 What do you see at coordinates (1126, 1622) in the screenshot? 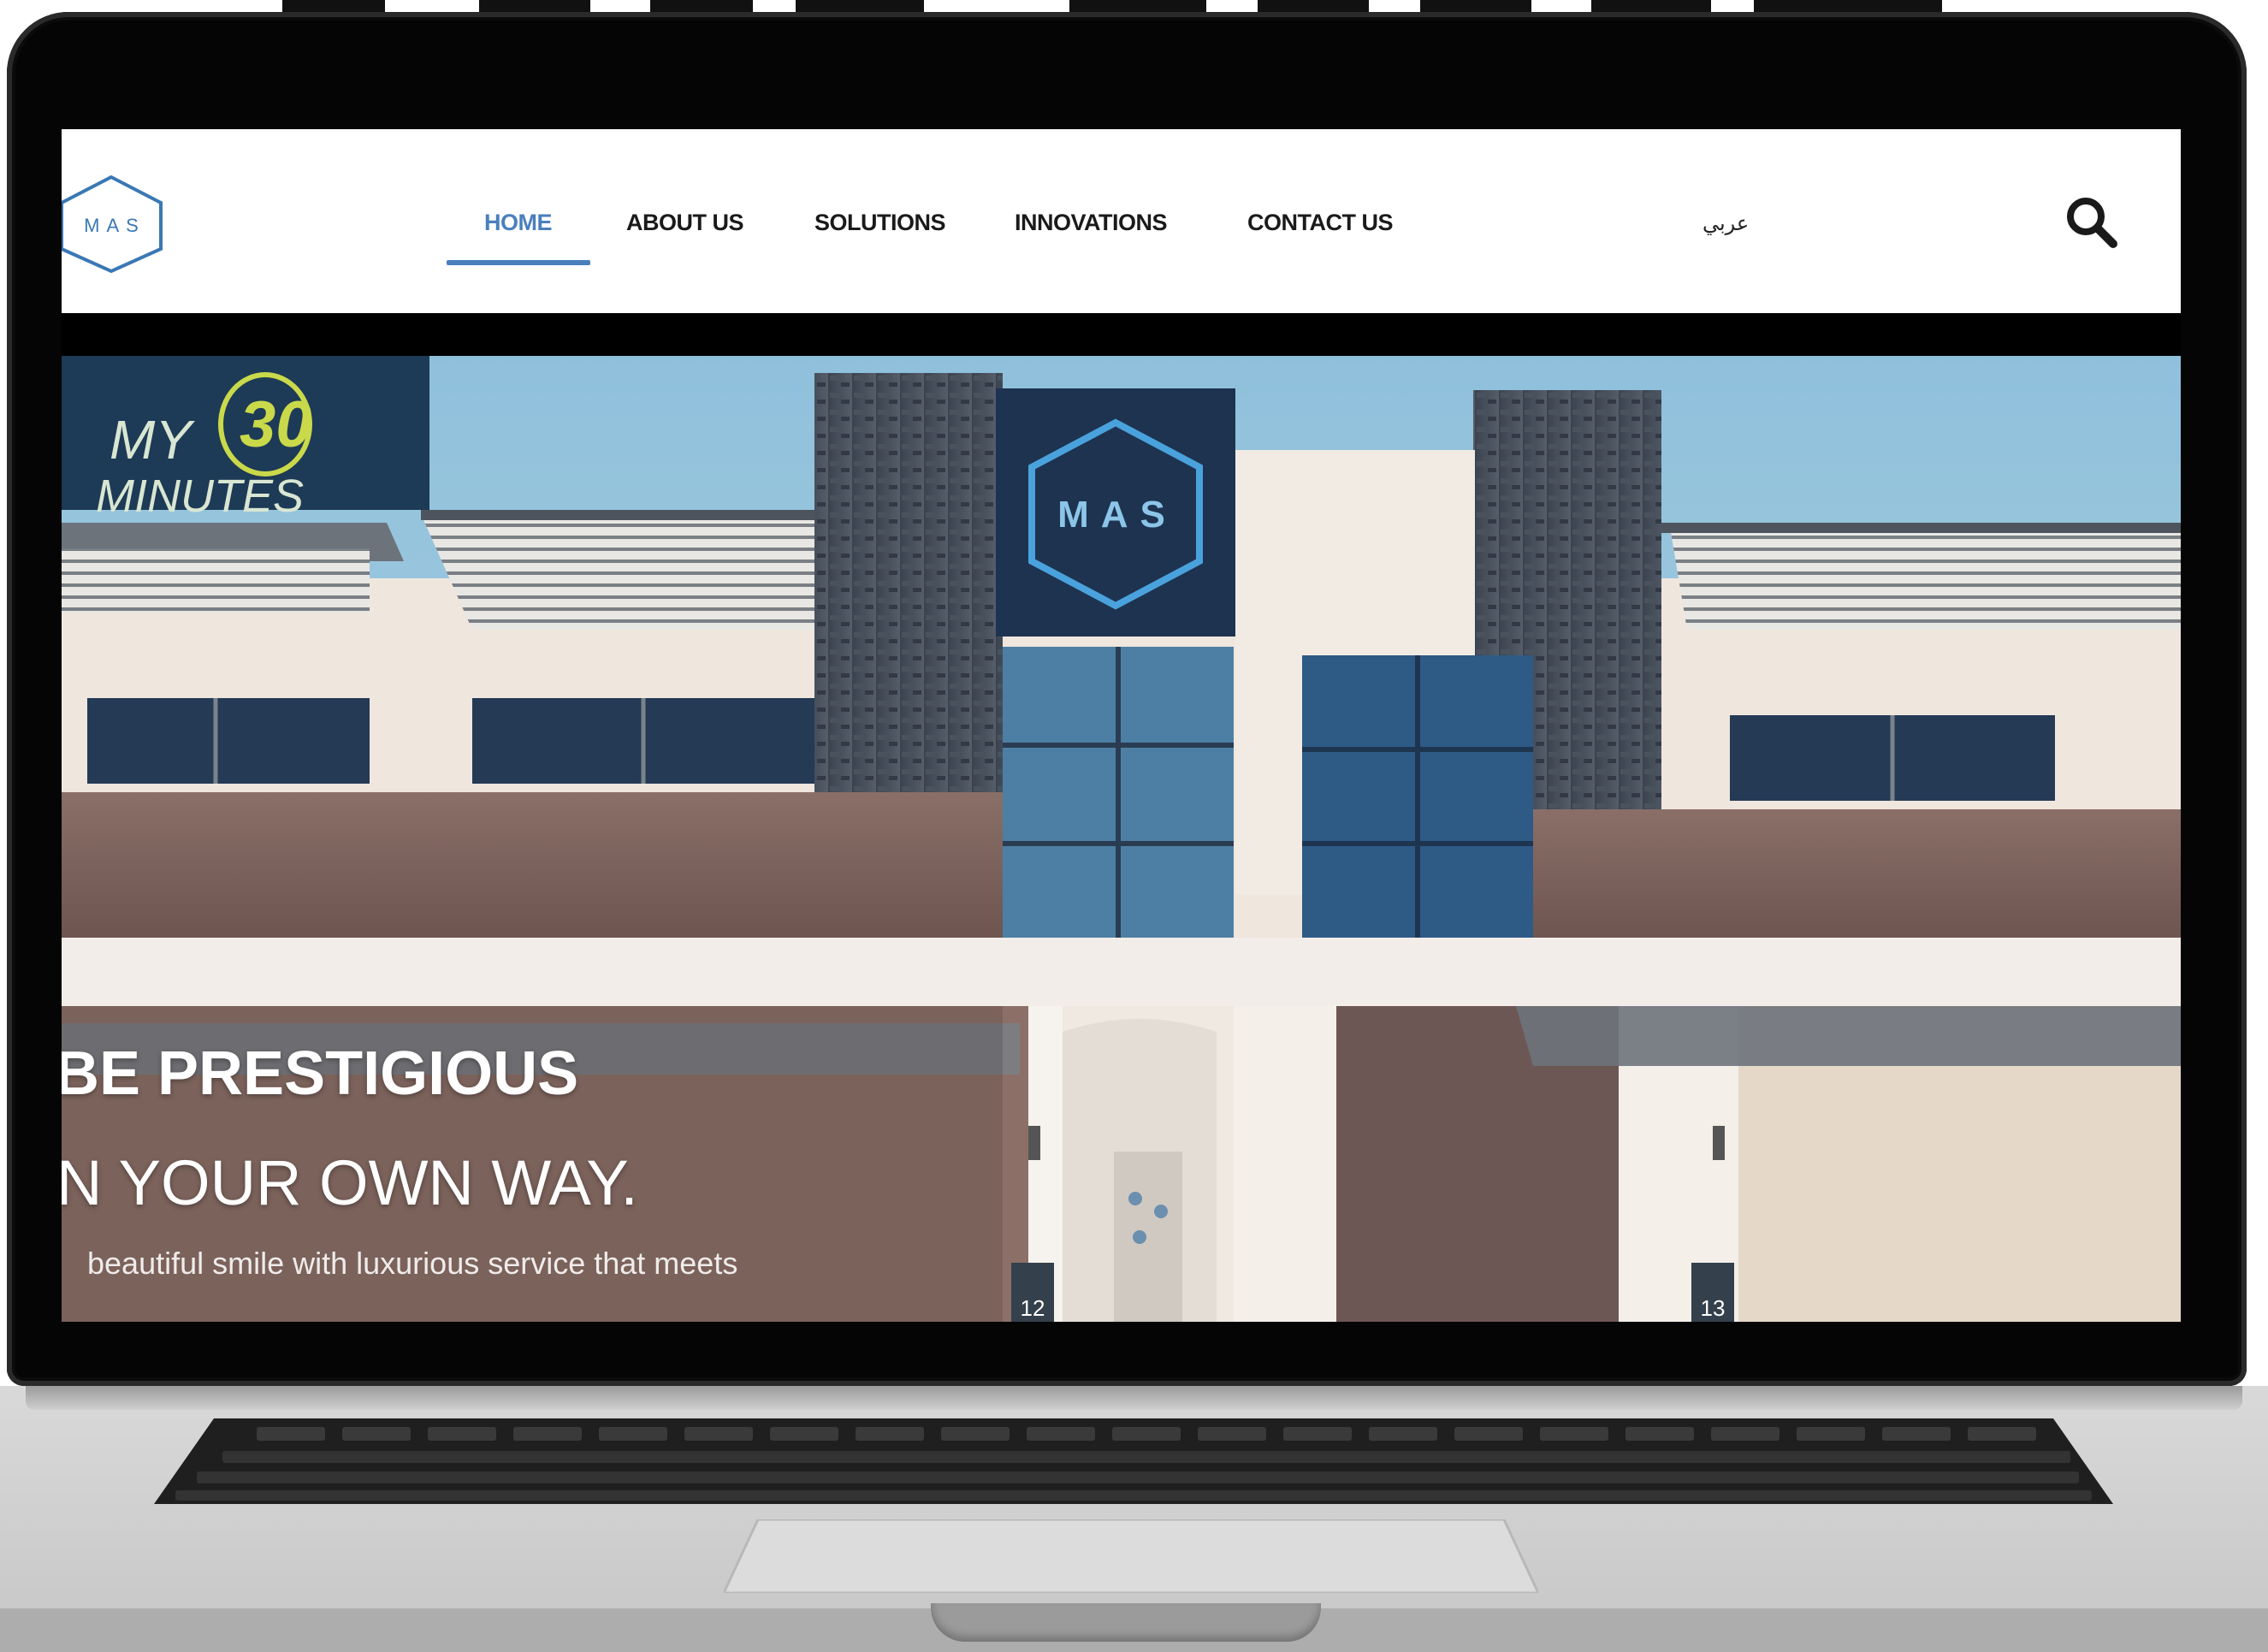
I see `laptop-opening-notch` at bounding box center [1126, 1622].